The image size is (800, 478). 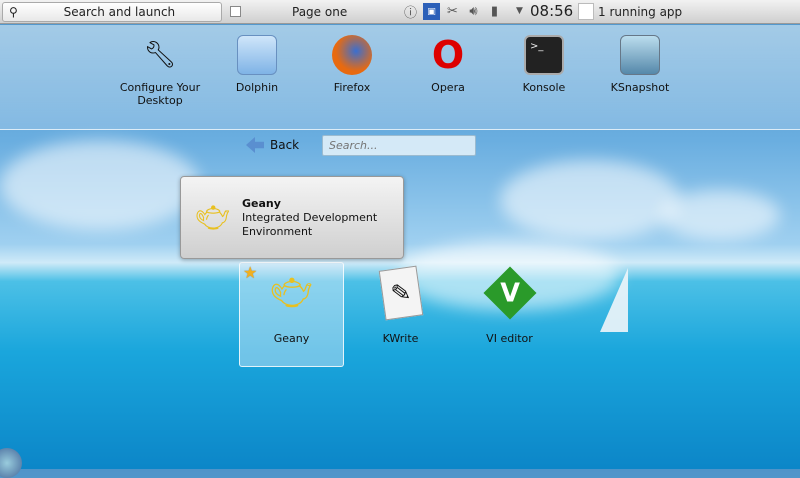 I want to click on battery-icon: ▮, so click(x=494, y=11).